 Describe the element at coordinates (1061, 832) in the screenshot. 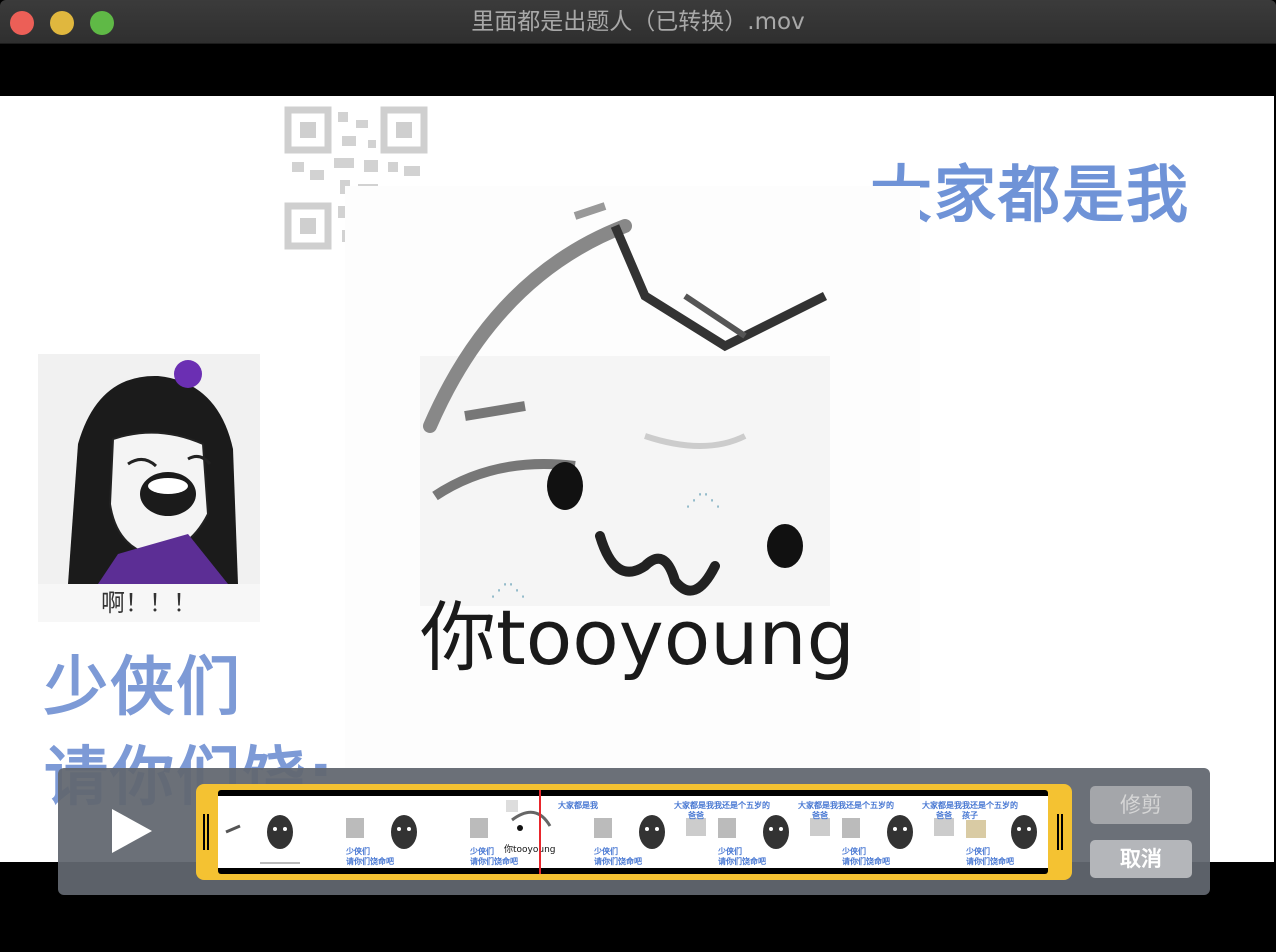

I see `trim-end-handle` at that location.